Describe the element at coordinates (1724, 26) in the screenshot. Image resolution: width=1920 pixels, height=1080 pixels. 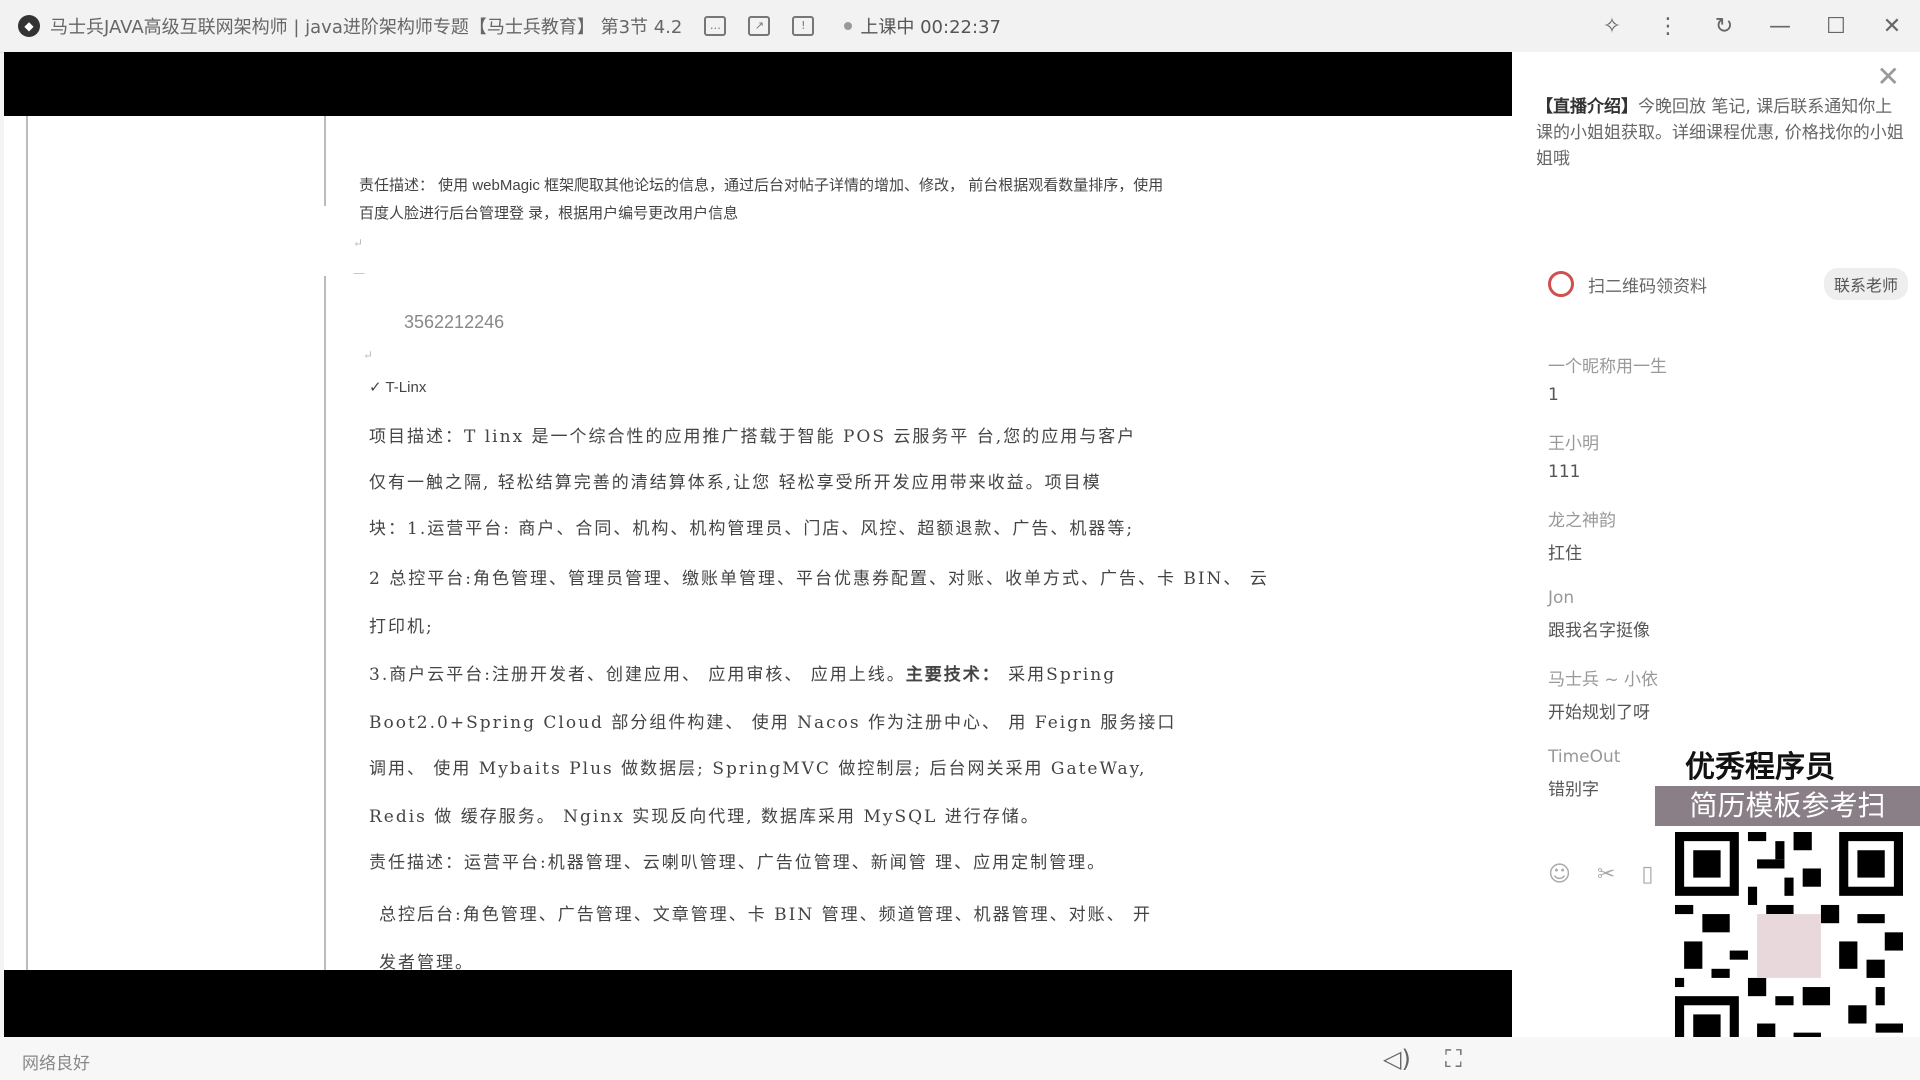
I see `refresh-icon: ↻` at that location.